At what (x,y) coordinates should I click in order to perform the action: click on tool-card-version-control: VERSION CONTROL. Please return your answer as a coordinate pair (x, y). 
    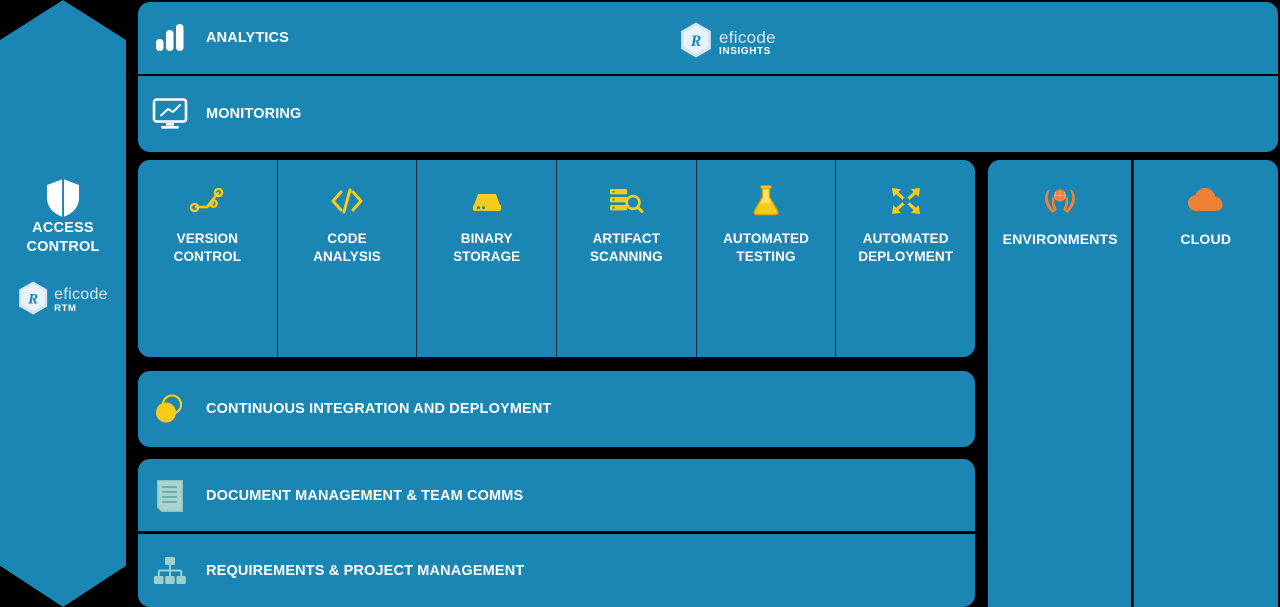
    Looking at the image, I should click on (208, 258).